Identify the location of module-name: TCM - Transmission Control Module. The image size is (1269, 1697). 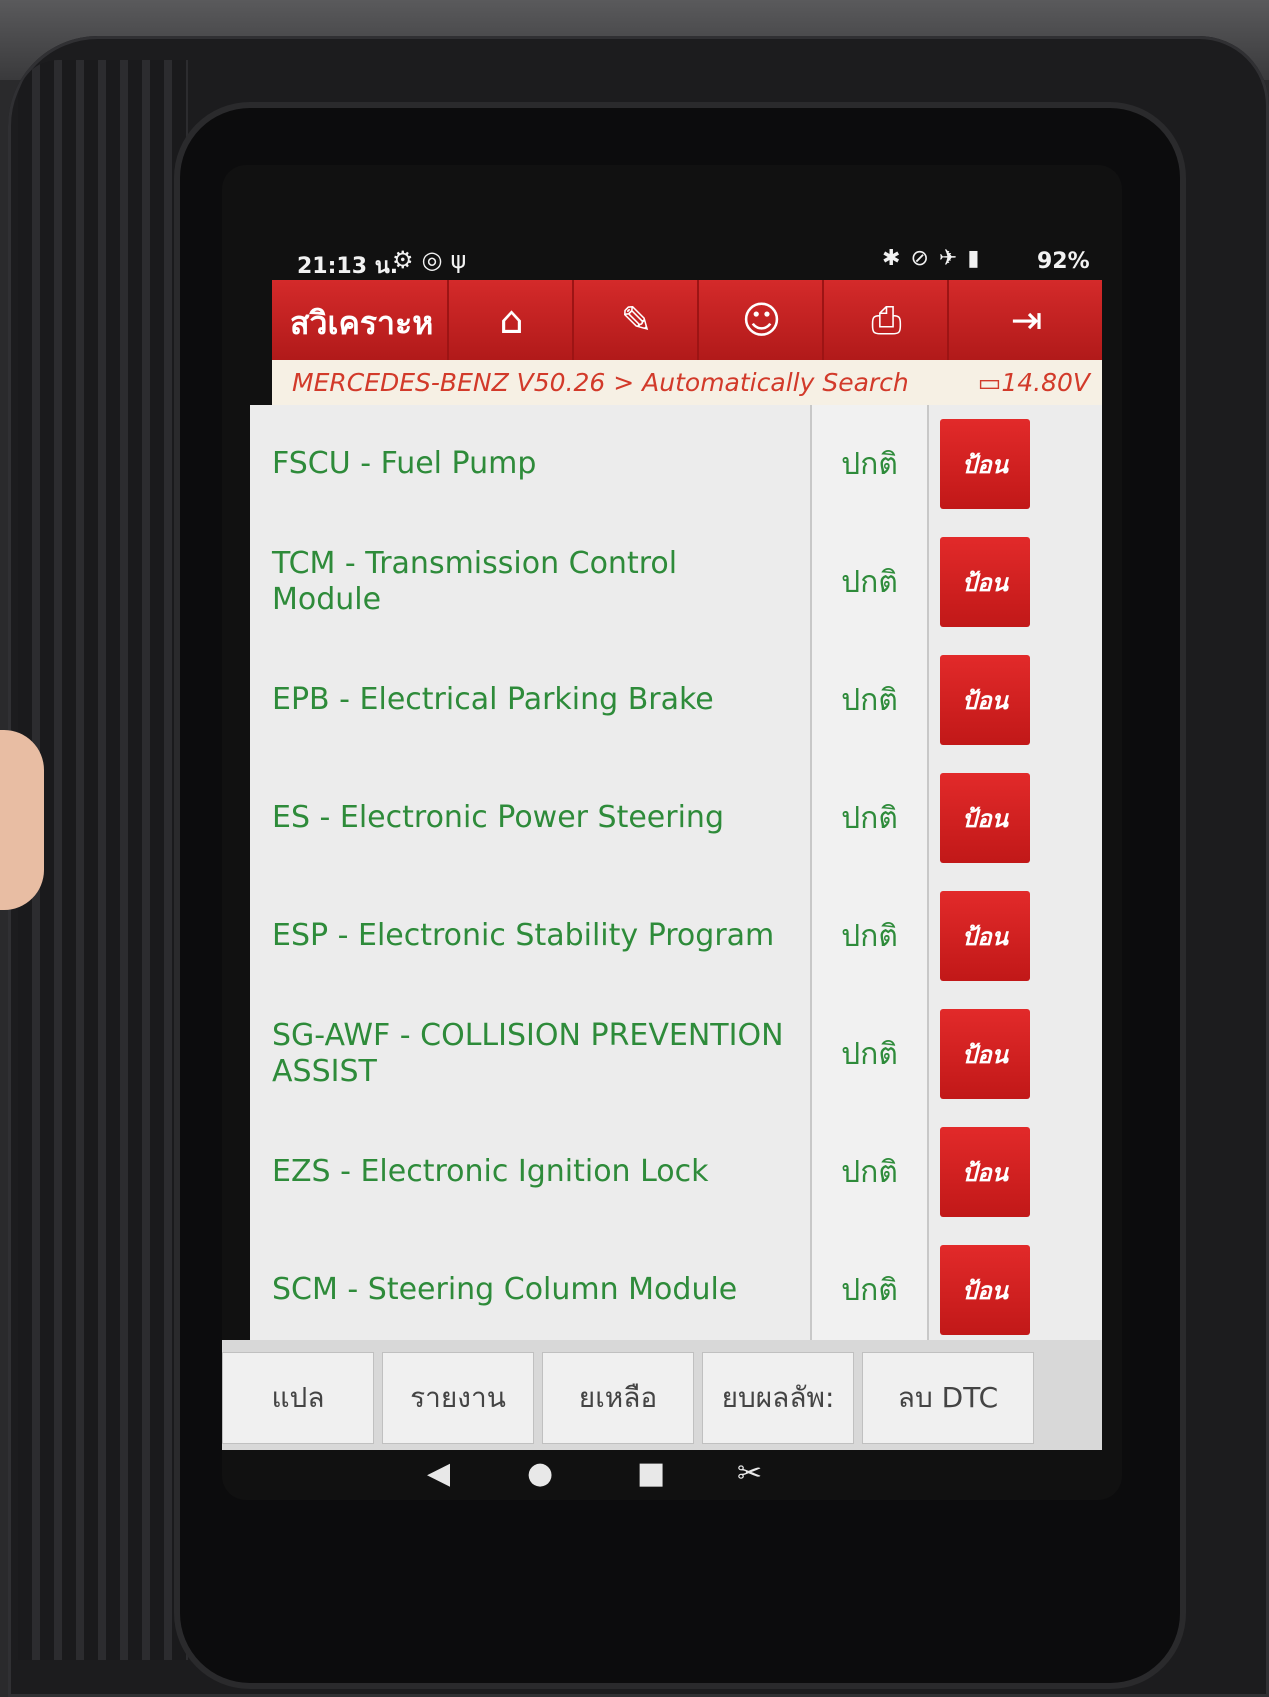
(475, 581).